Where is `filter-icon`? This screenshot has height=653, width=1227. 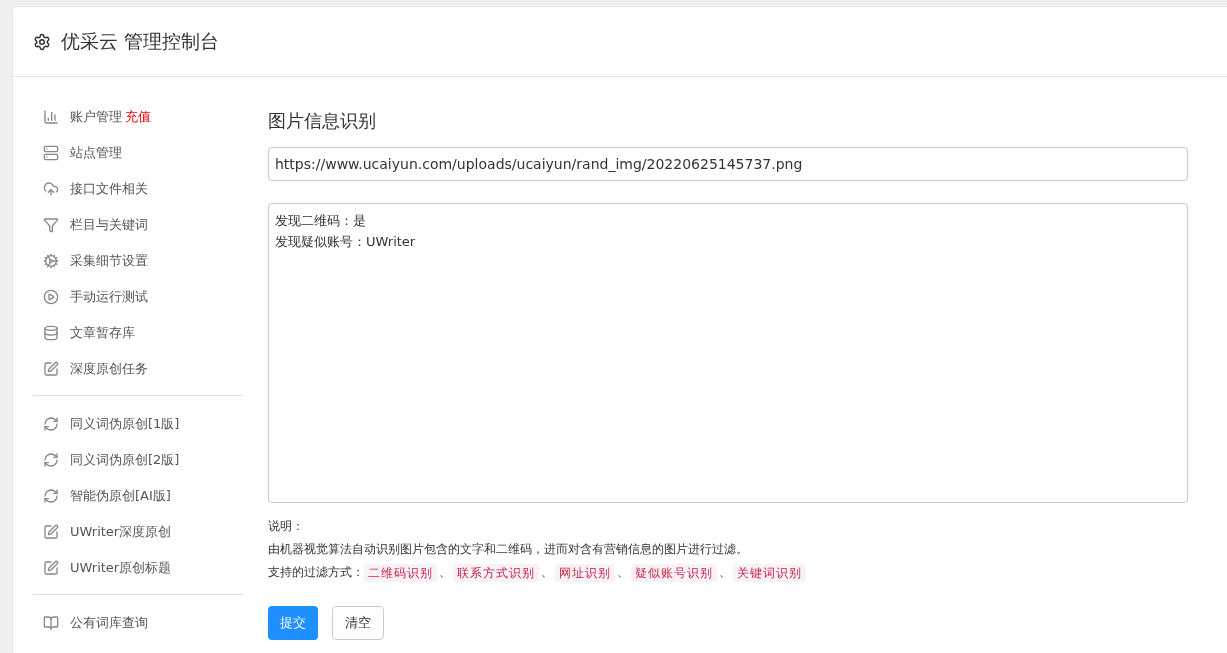 filter-icon is located at coordinates (51, 225).